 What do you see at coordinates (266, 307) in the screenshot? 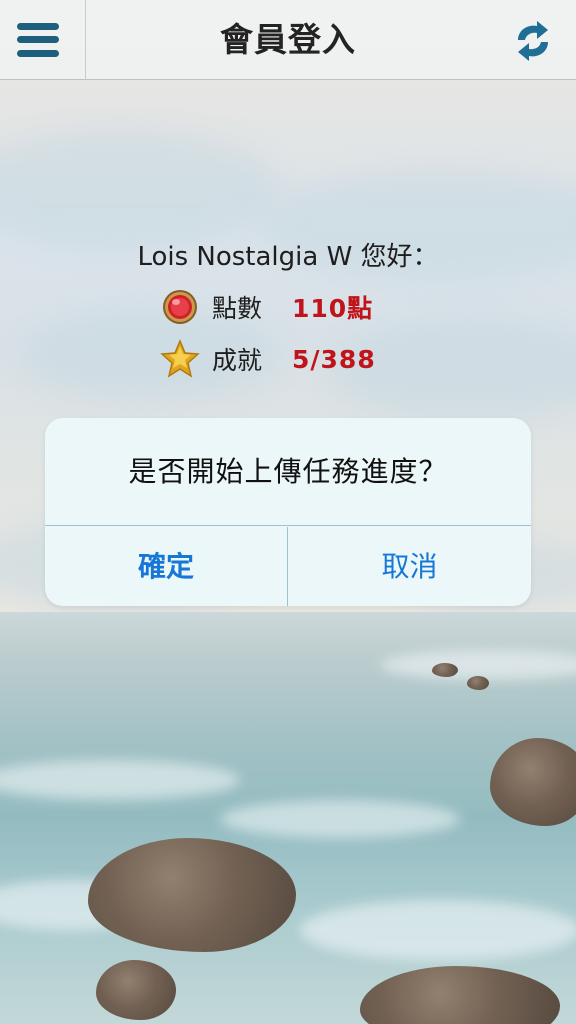
I see `points-row: 點數 110點` at bounding box center [266, 307].